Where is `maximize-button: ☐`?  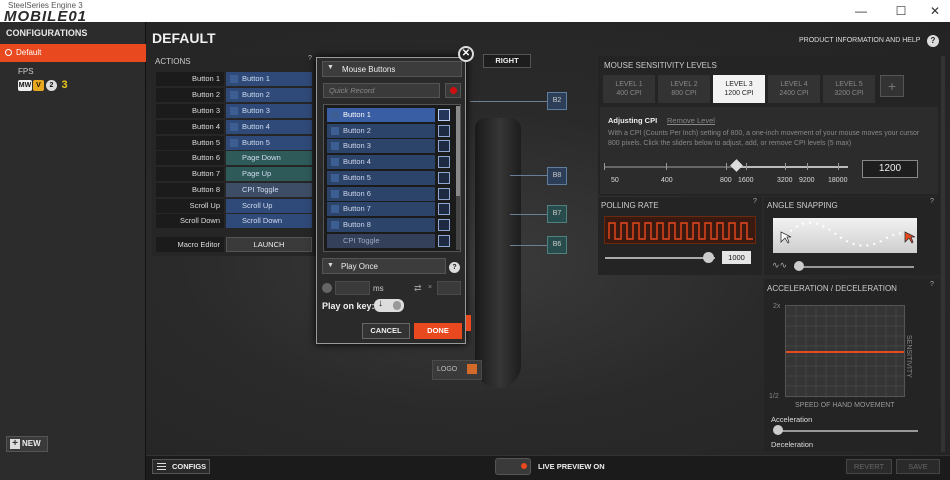
maximize-button: ☐ is located at coordinates (901, 11).